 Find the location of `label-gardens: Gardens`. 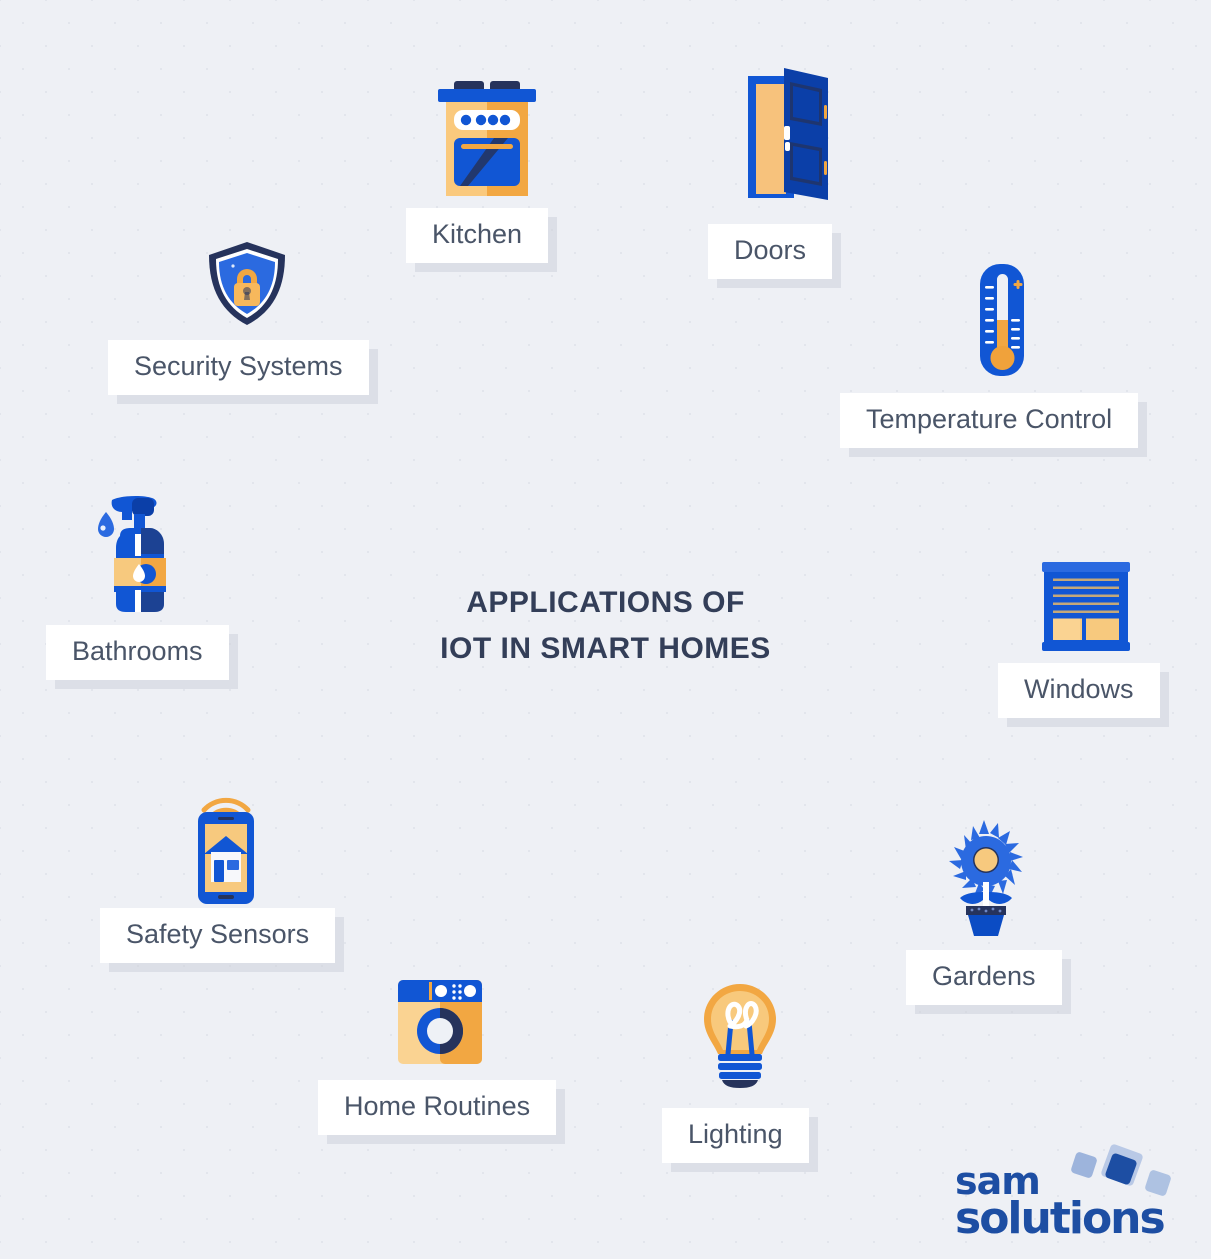

label-gardens: Gardens is located at coordinates (984, 977).